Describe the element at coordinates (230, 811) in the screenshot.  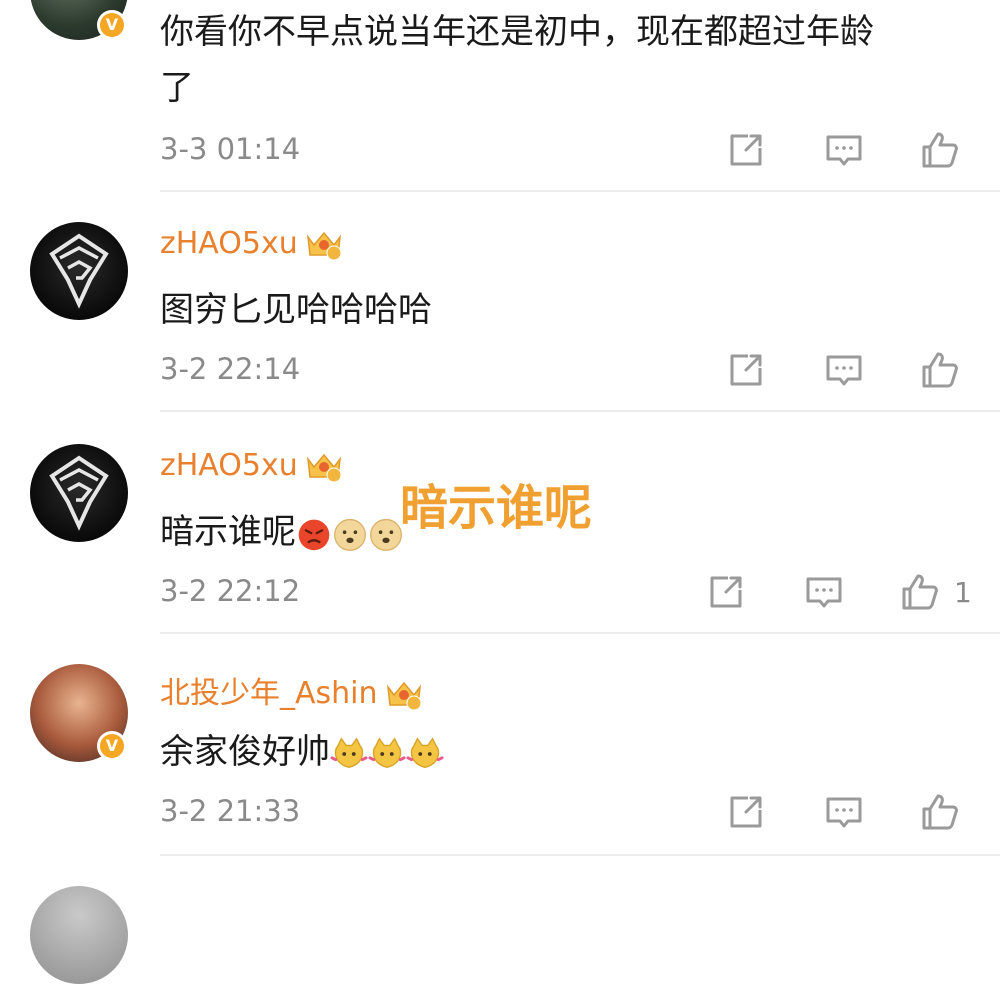
I see `comment-timestamp: 3-2 21:33` at that location.